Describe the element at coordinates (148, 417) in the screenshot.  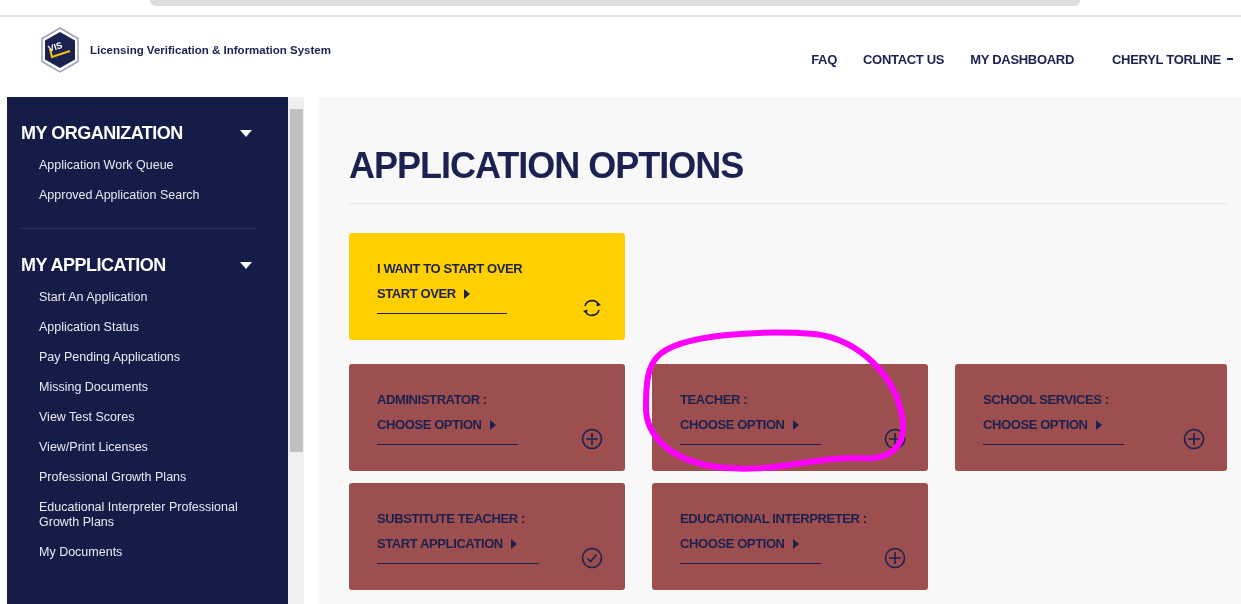
I see `sidebar-link: View Test Scores` at that location.